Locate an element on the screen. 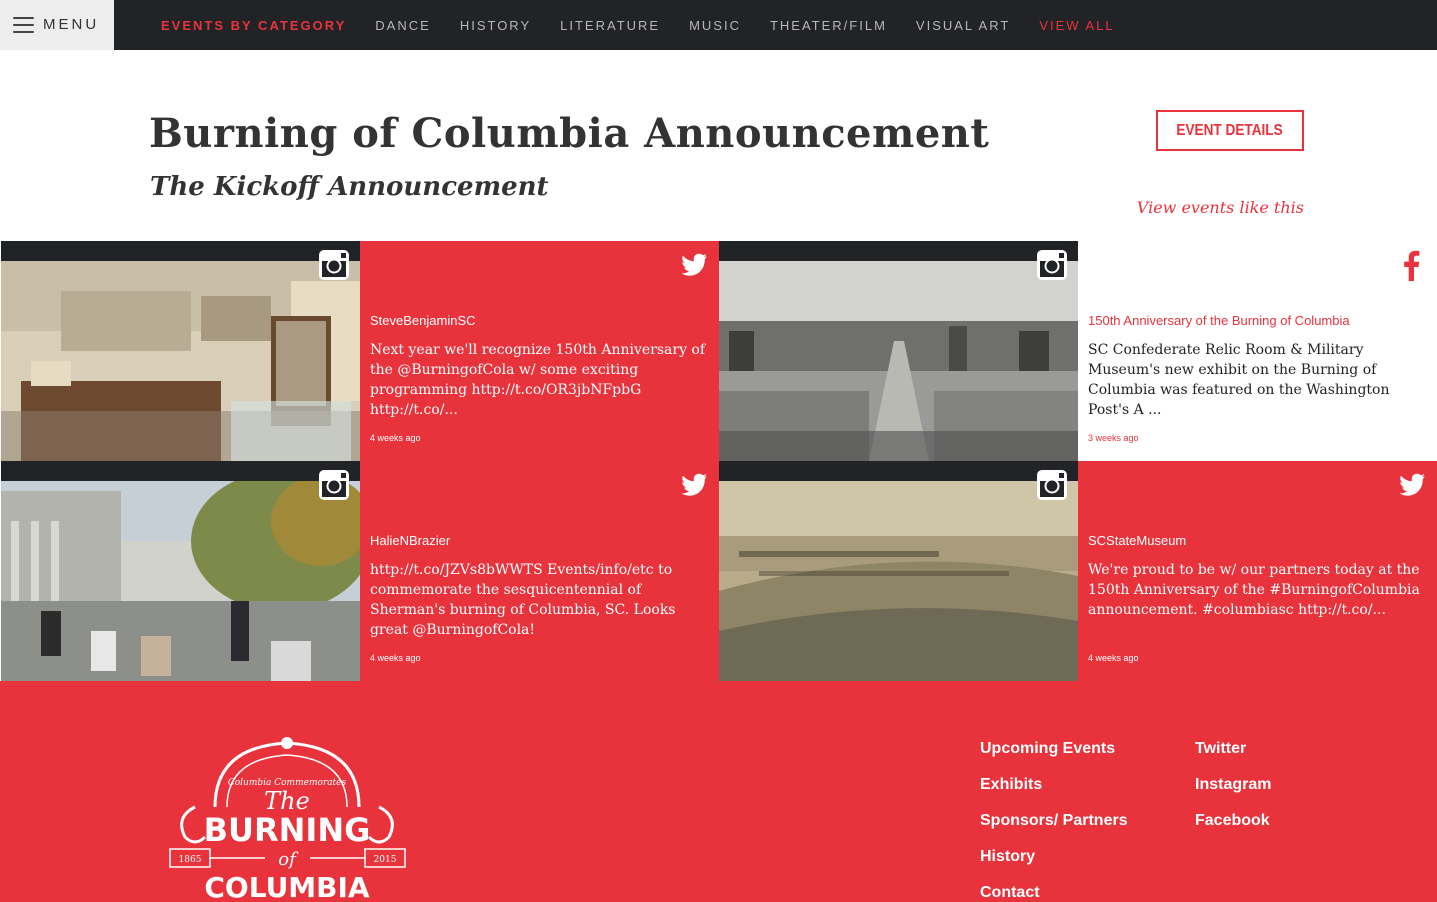 The width and height of the screenshot is (1437, 902). nav-events-by-category: EVENTS BY CATEGORY is located at coordinates (253, 25).